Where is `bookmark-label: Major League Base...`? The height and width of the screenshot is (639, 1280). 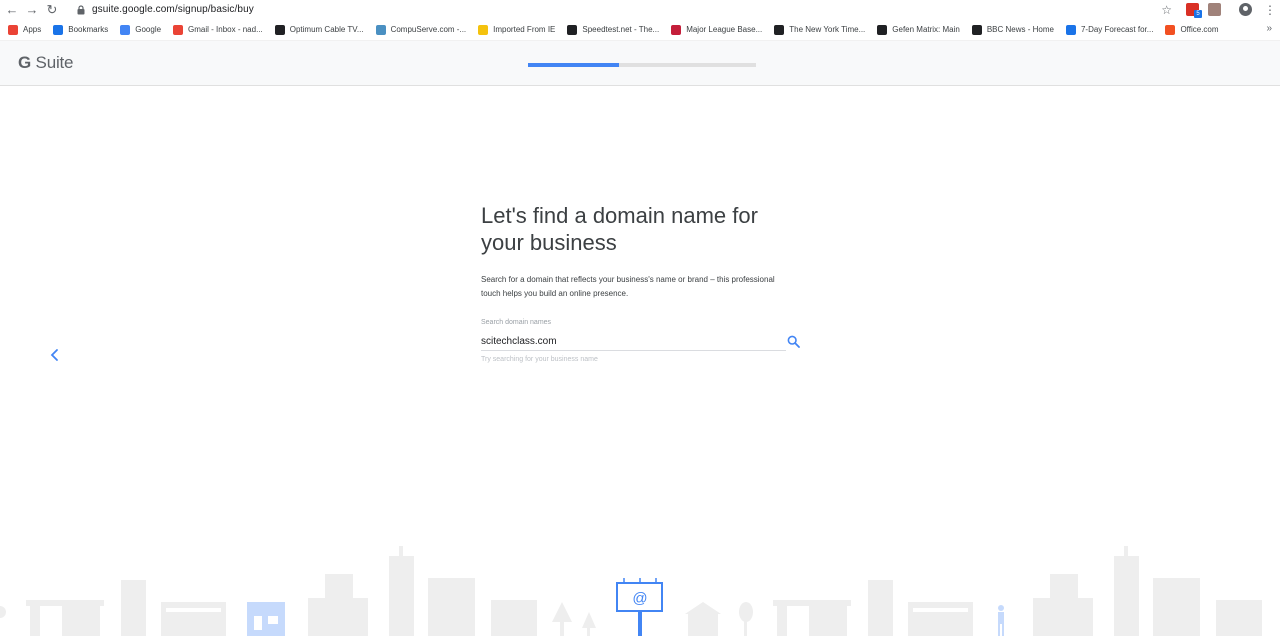 bookmark-label: Major League Base... is located at coordinates (724, 29).